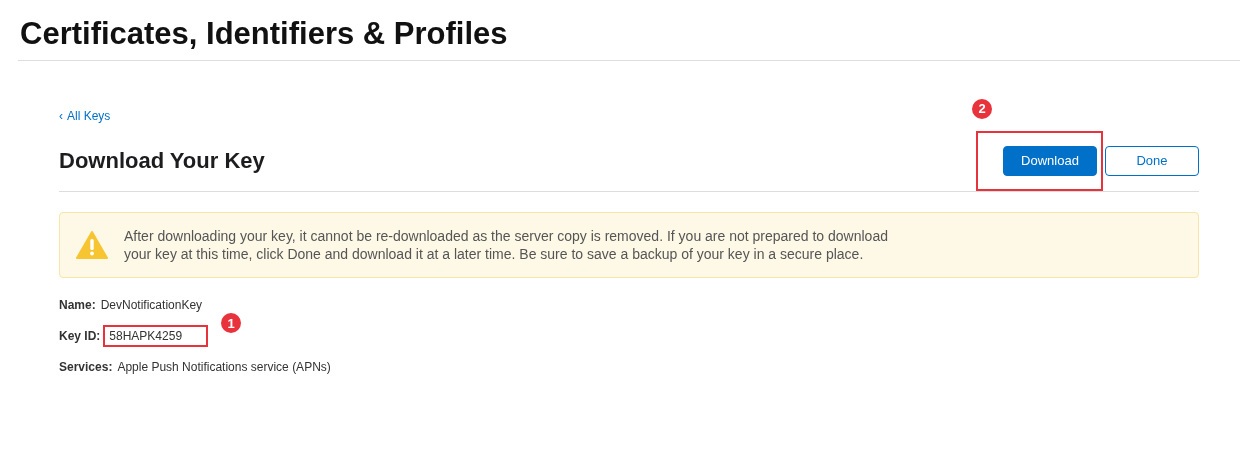  What do you see at coordinates (162, 160) in the screenshot?
I see `page-heading: Download Your Key` at bounding box center [162, 160].